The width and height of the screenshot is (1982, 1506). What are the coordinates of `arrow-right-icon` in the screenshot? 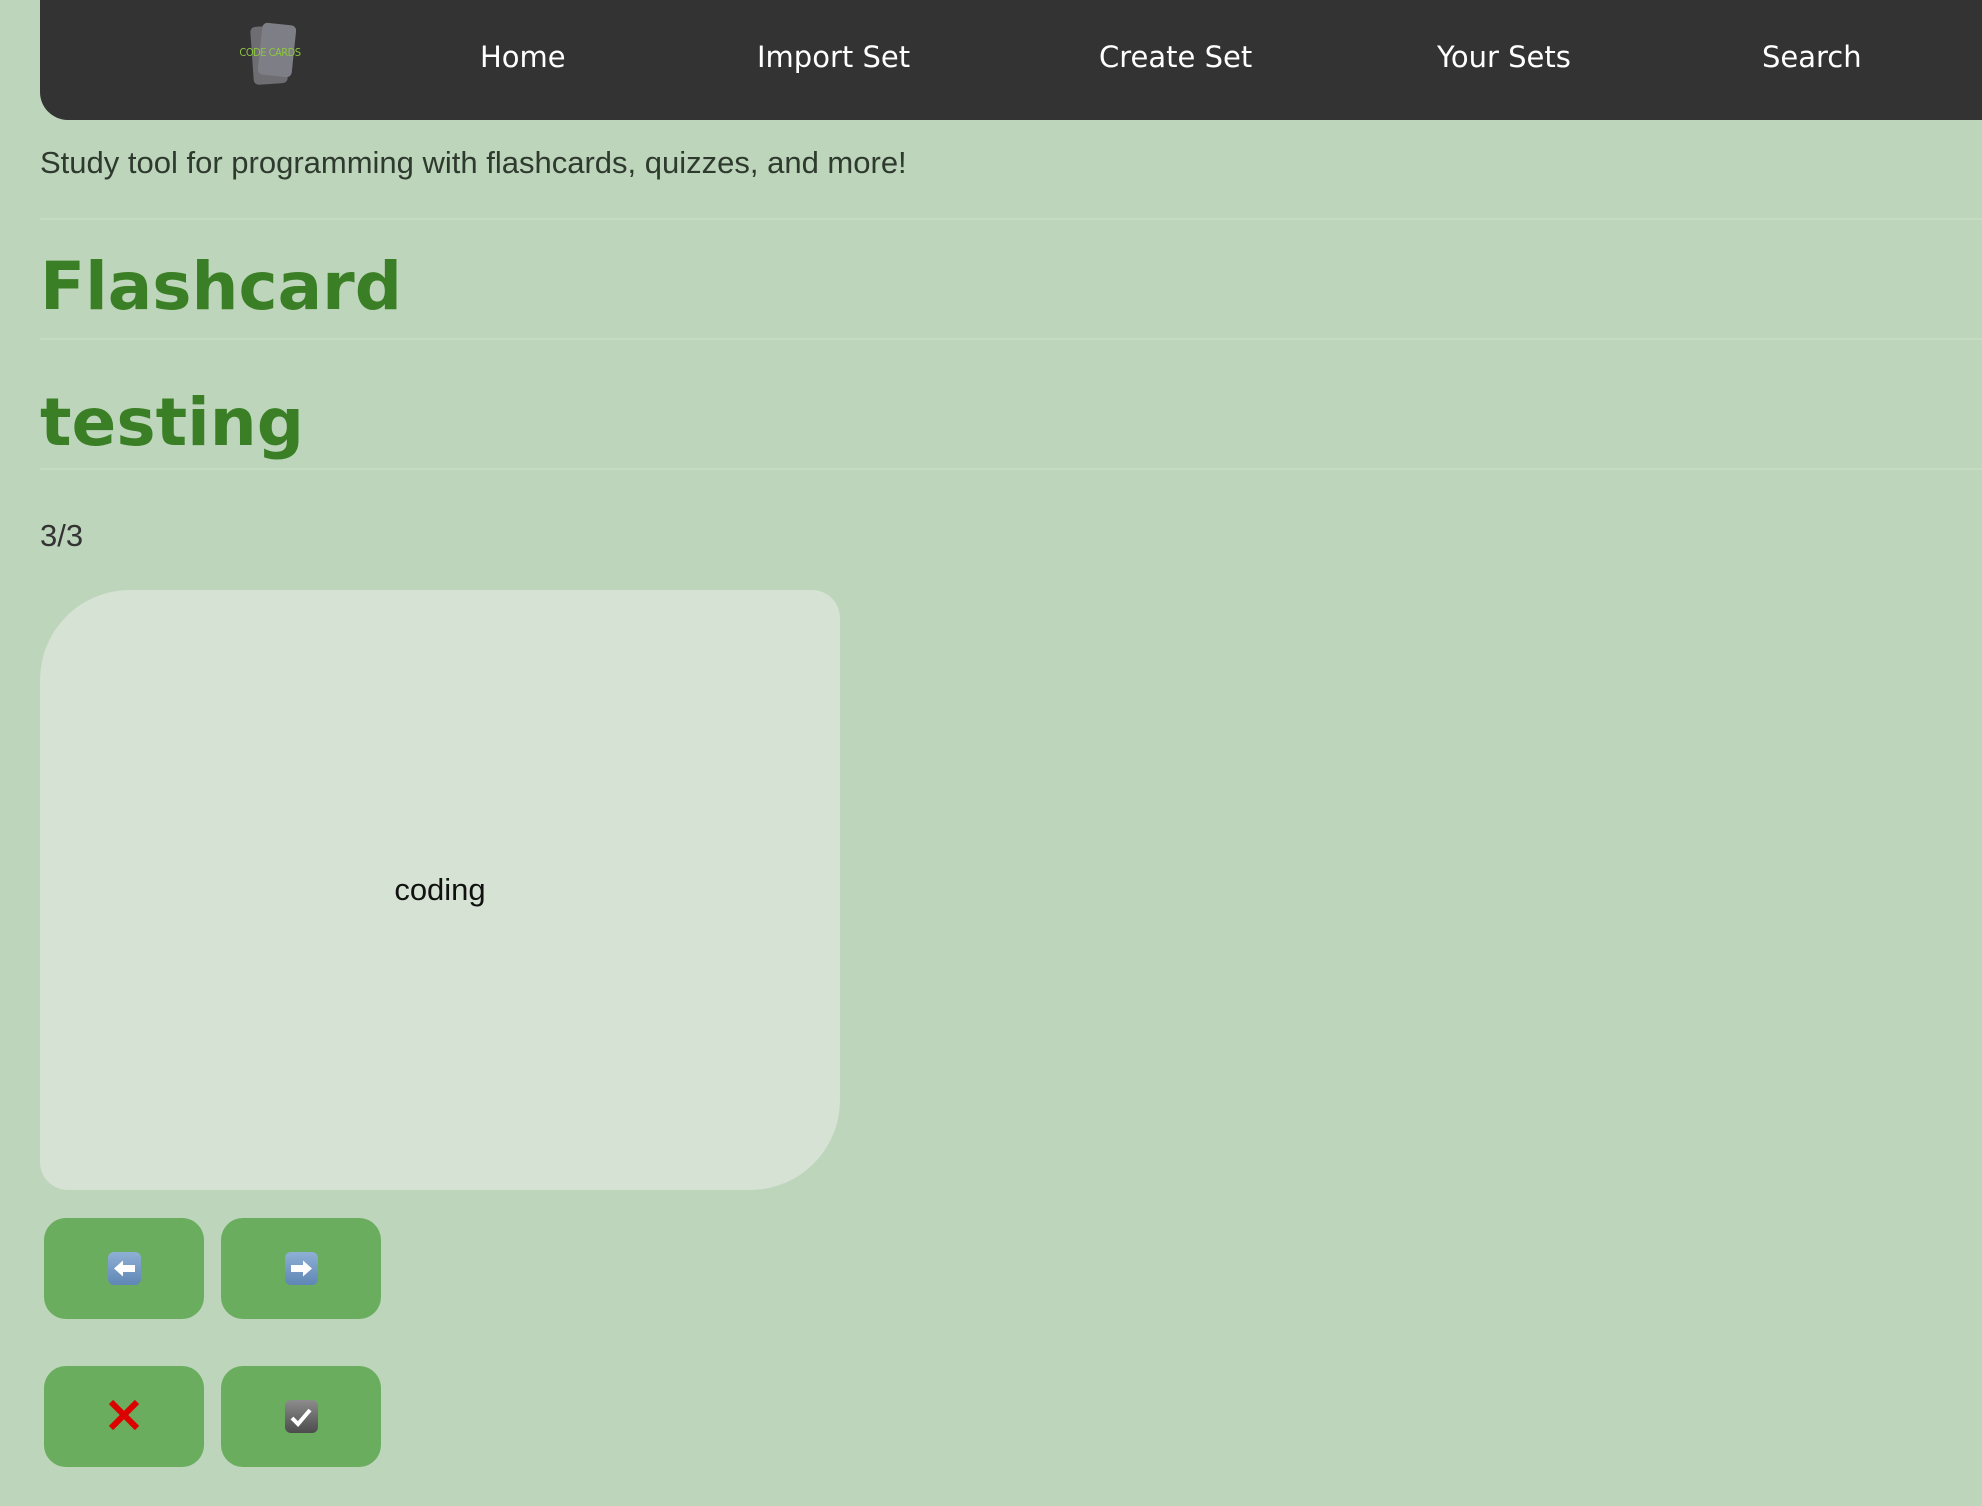 It's located at (301, 1268).